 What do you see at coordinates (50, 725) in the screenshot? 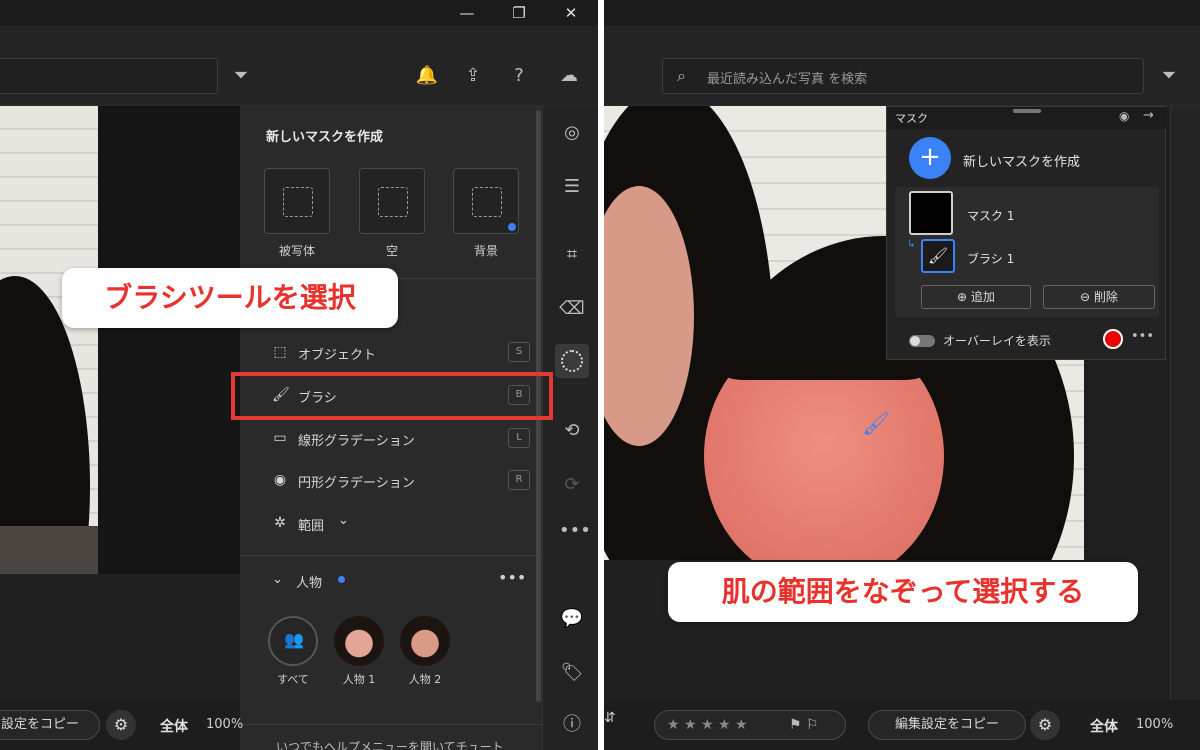
I see `copy-settings-button: 設定をコピー` at bounding box center [50, 725].